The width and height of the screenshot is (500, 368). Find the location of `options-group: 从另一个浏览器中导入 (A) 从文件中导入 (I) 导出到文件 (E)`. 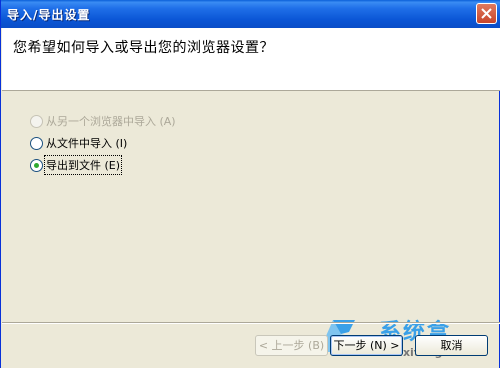

options-group: 从另一个浏览器中导入 (A) 从文件中导入 (I) 导出到文件 (E) is located at coordinates (103, 145).